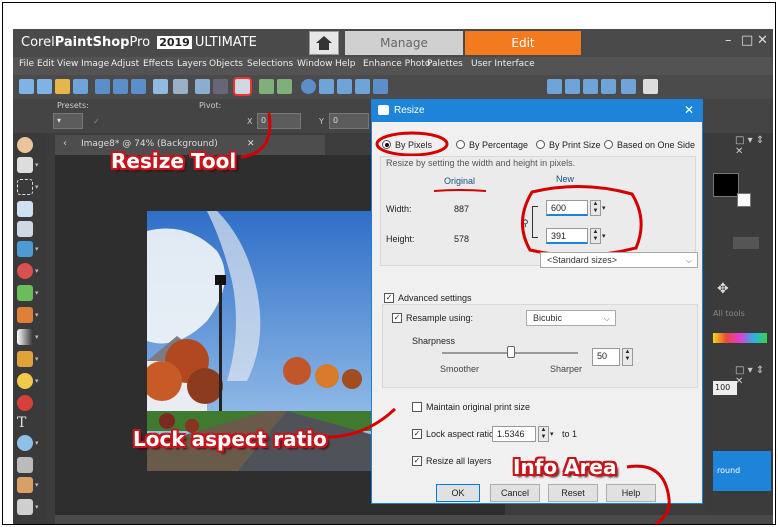  Describe the element at coordinates (230, 439) in the screenshot. I see `annotation-lock-aspect: Lock aspect ratio` at that location.